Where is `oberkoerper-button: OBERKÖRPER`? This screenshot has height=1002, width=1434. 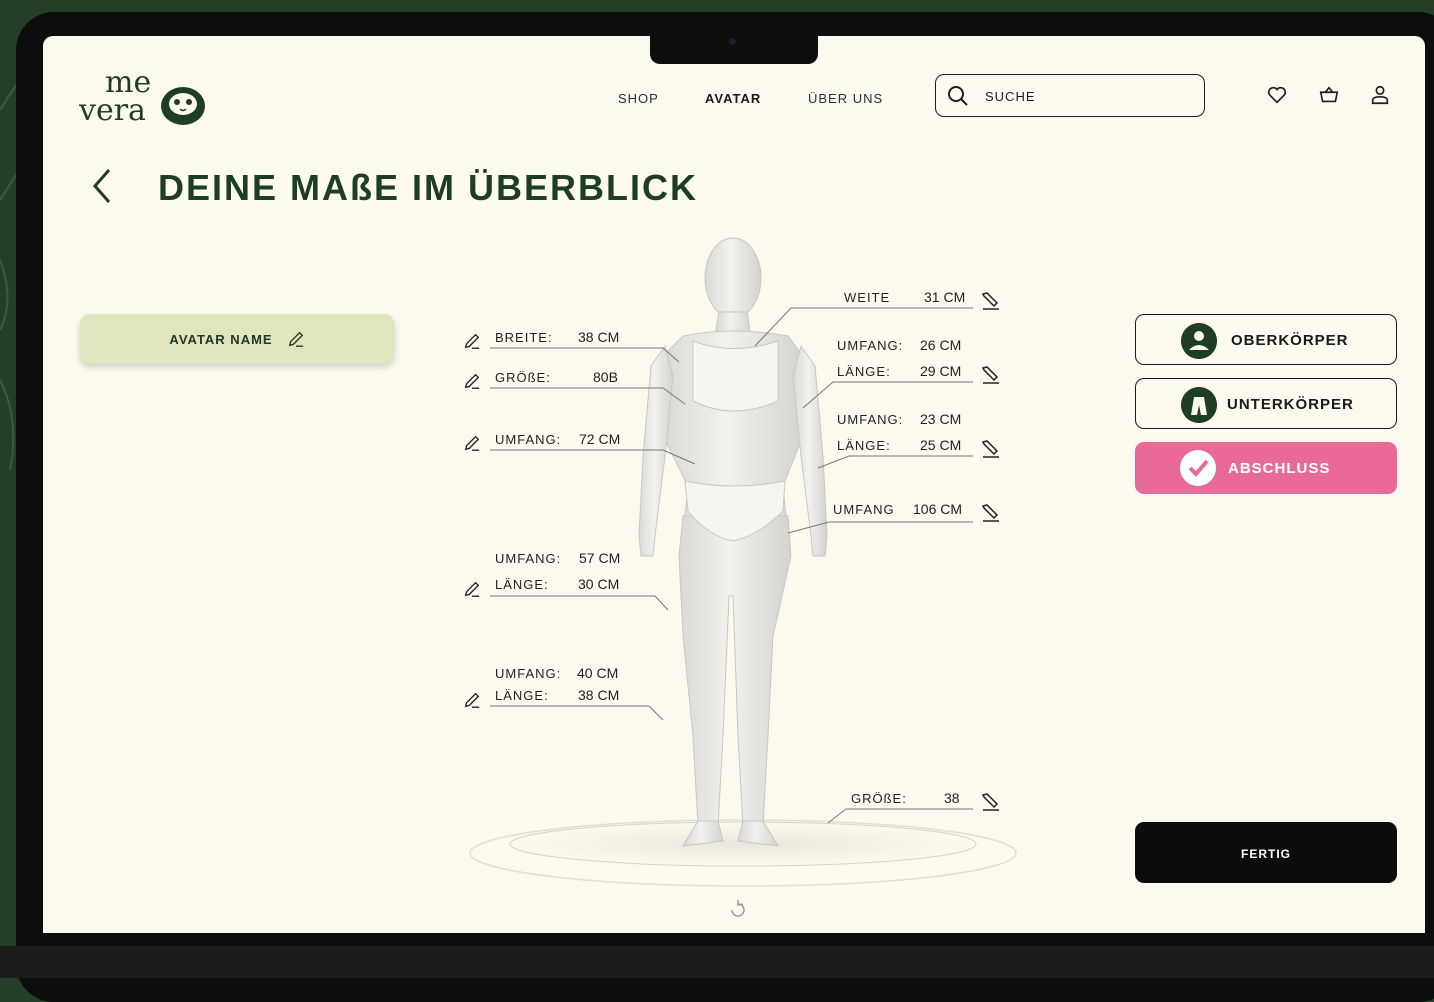
oberkoerper-button: OBERKÖRPER is located at coordinates (1266, 339).